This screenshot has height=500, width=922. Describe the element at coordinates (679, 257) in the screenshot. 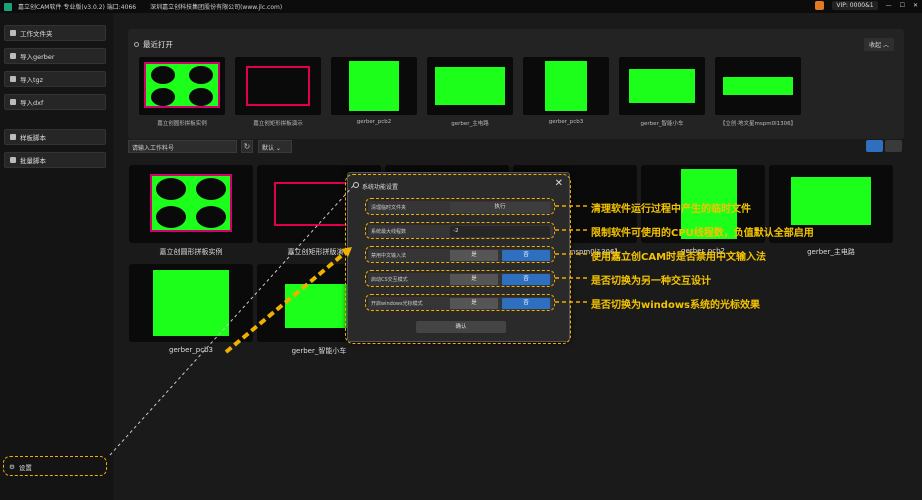

I see `annotation: 使用嘉立创CAM时是否禁用中文输入法` at that location.